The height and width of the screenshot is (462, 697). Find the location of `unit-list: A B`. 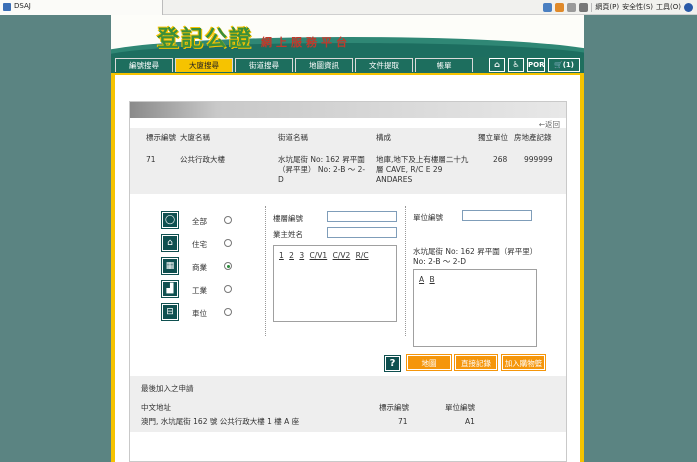

unit-list: A B is located at coordinates (475, 308).